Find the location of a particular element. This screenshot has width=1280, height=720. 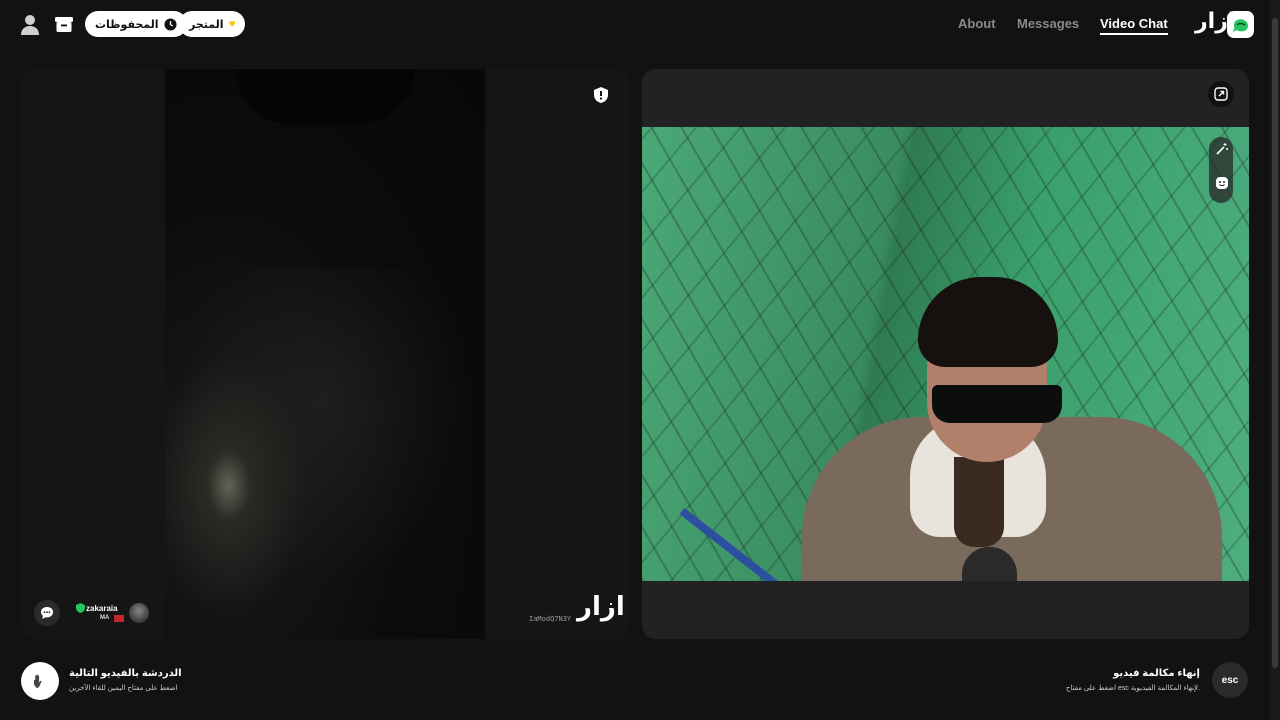

clock-icon is located at coordinates (170, 24).